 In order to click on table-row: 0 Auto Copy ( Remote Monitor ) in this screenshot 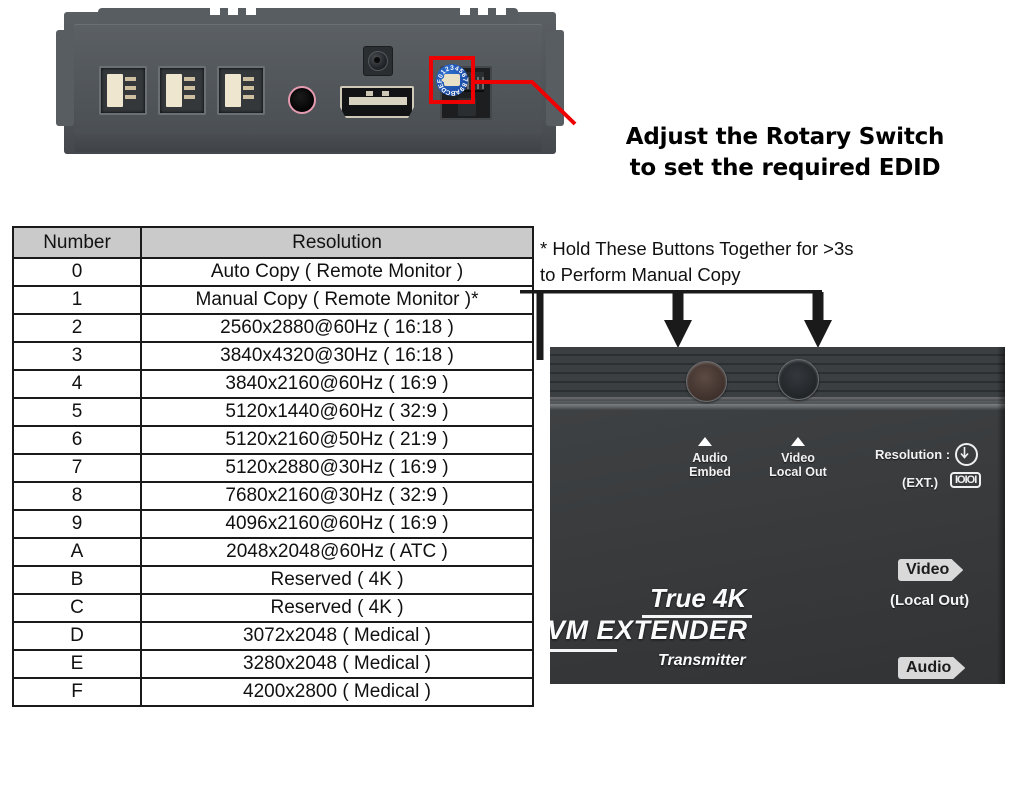, I will do `click(273, 272)`.